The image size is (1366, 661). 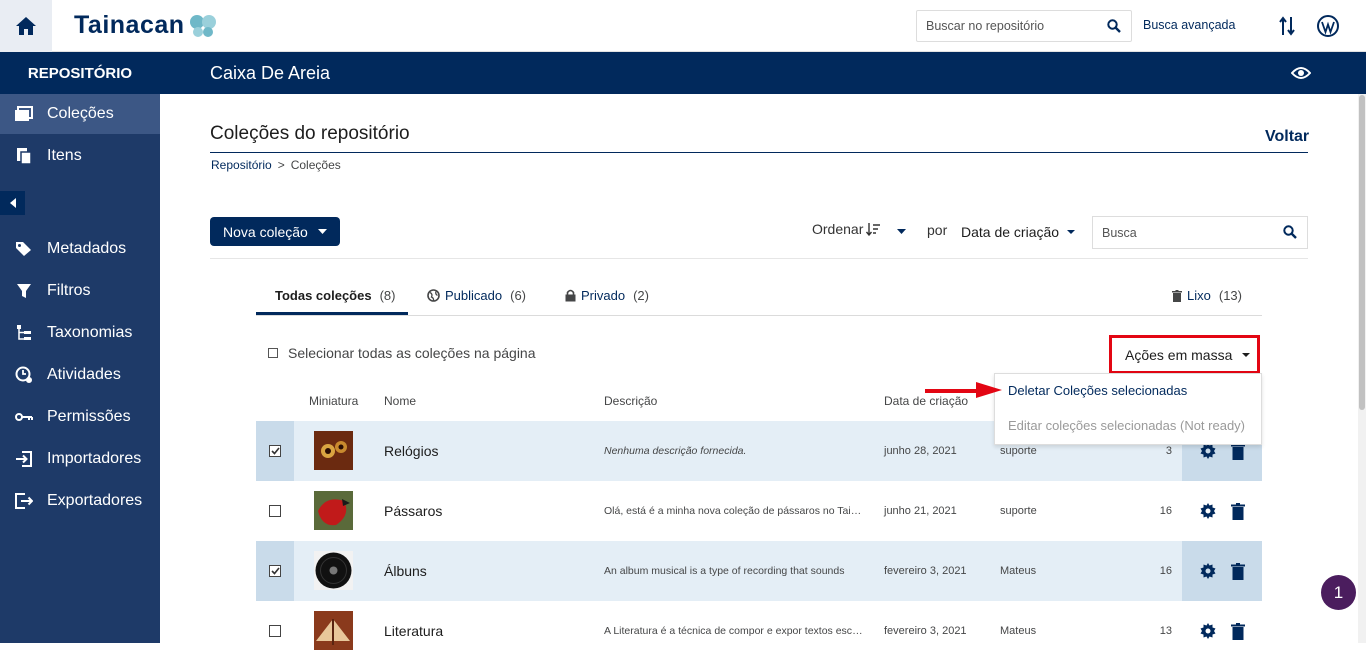 I want to click on tab-label: Publicado, so click(x=474, y=295).